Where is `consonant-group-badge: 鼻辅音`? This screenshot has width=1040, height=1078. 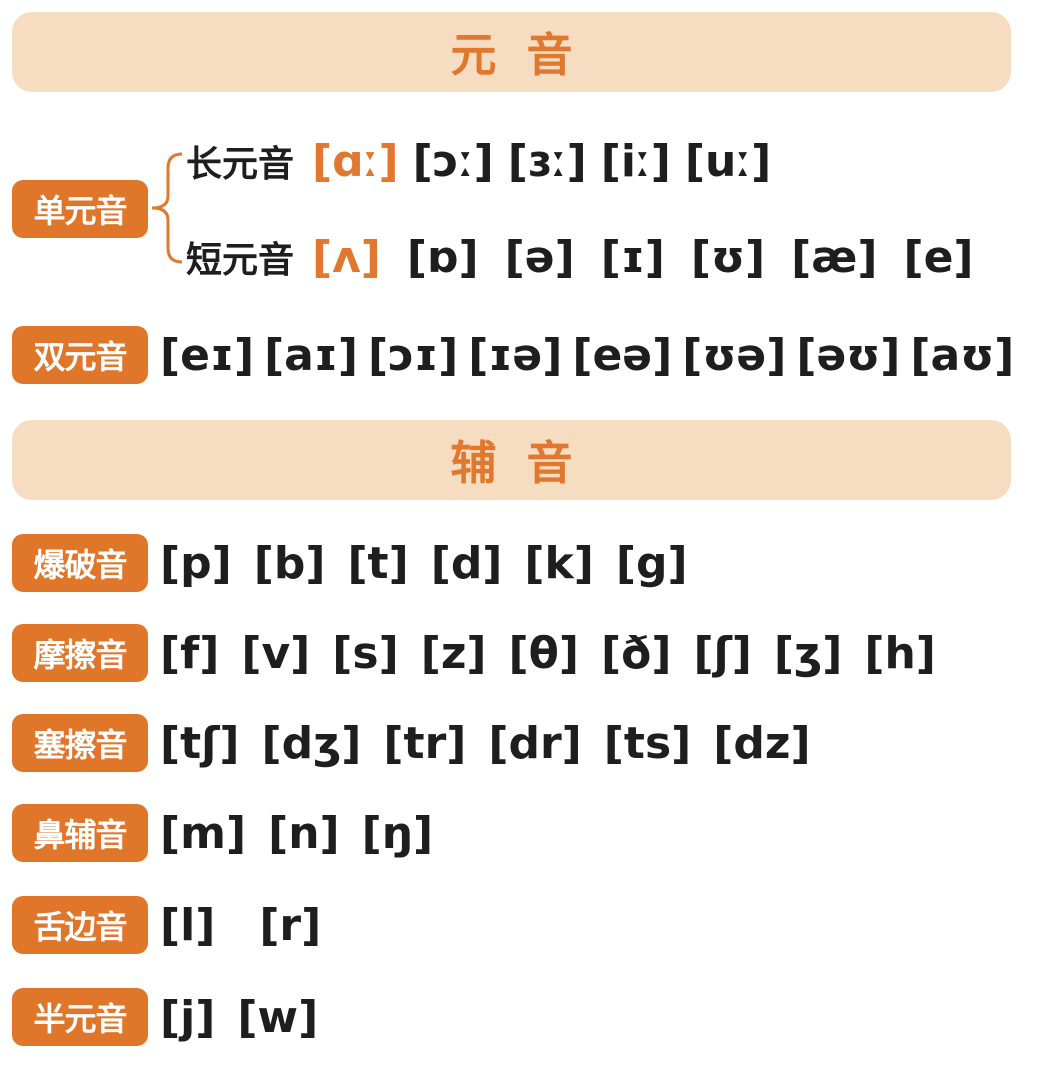 consonant-group-badge: 鼻辅音 is located at coordinates (80, 833).